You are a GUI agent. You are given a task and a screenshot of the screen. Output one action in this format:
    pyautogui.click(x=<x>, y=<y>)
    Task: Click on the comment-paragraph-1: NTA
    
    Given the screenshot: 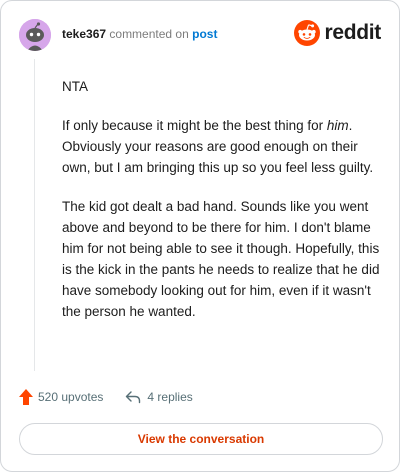 What is the action you would take?
    pyautogui.click(x=75, y=86)
    